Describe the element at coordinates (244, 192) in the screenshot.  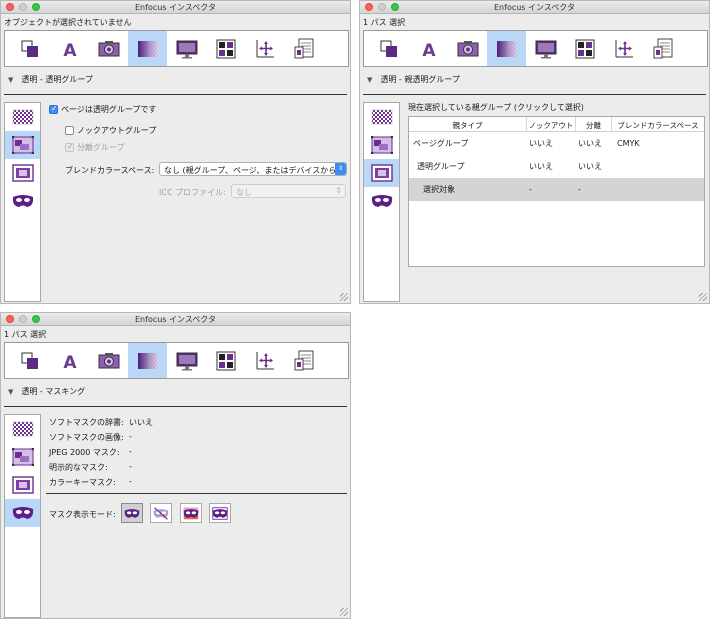
I see `icc-profile-value: なし` at that location.